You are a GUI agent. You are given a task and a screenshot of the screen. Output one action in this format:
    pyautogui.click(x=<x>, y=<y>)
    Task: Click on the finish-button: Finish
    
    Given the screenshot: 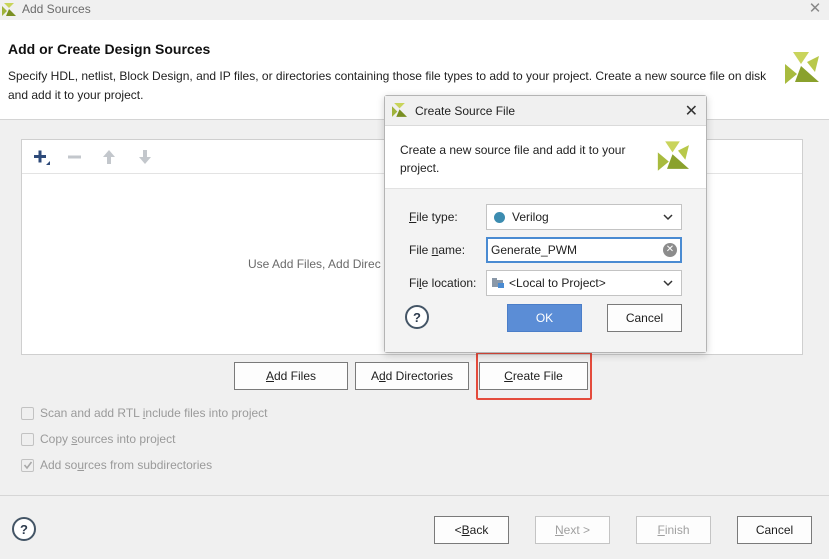 What is the action you would take?
    pyautogui.click(x=673, y=530)
    